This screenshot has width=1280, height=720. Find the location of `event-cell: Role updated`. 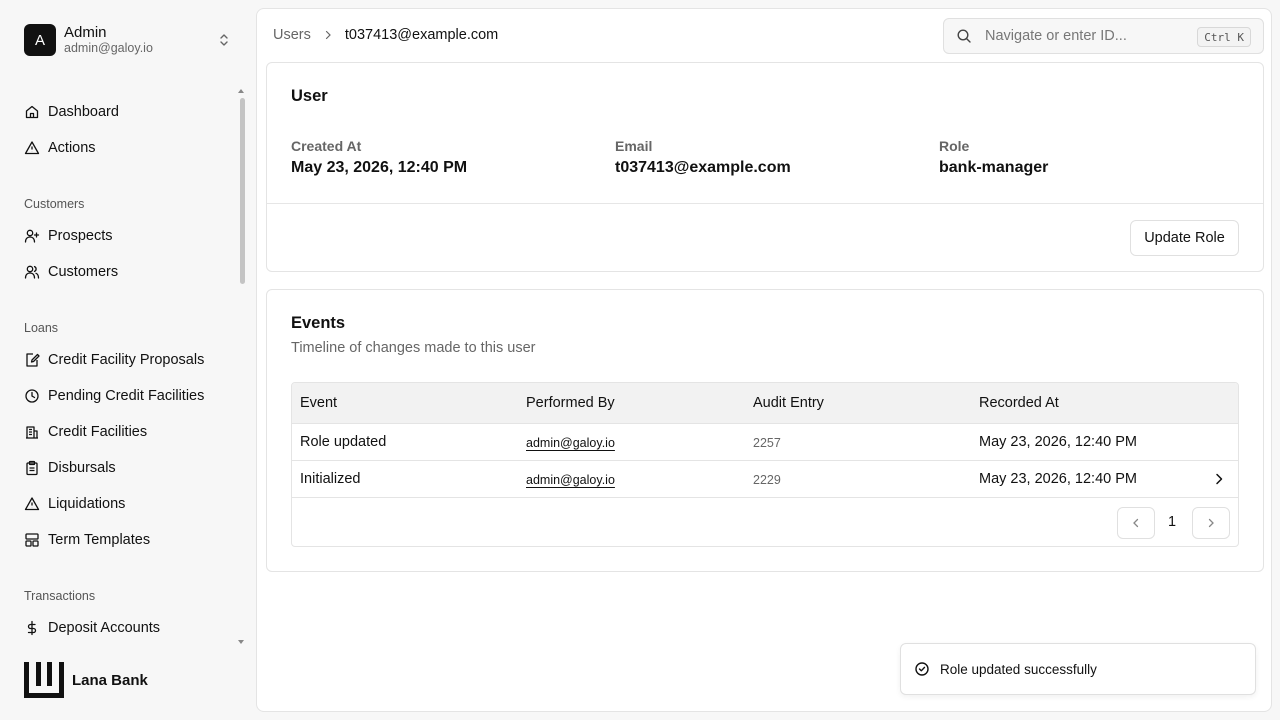

event-cell: Role updated is located at coordinates (343, 442).